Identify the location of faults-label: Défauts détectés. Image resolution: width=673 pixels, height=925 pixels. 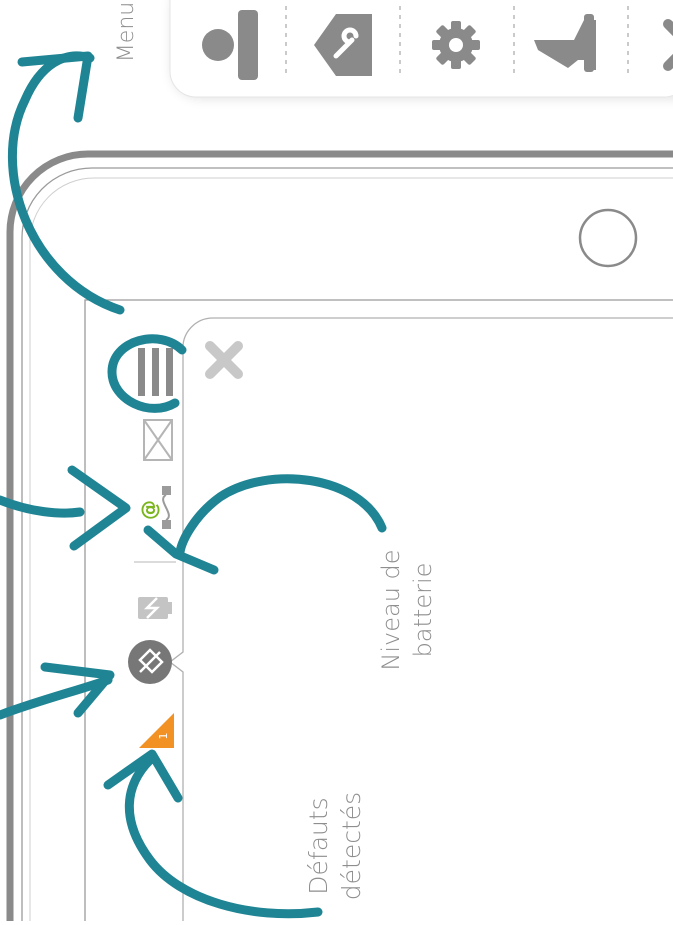
(337, 846).